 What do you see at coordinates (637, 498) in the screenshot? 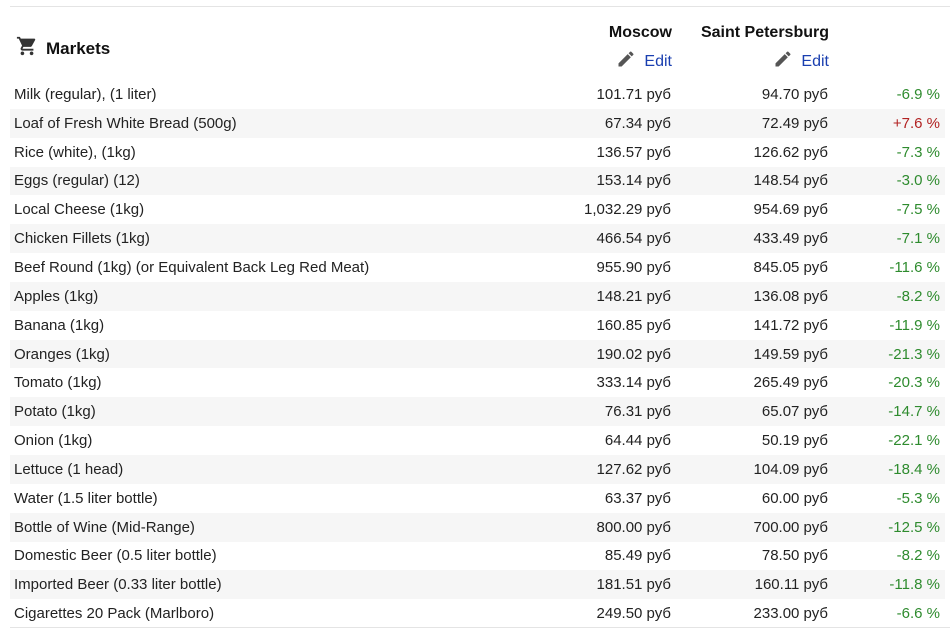
I see `price-moscow: 63.37 руб` at bounding box center [637, 498].